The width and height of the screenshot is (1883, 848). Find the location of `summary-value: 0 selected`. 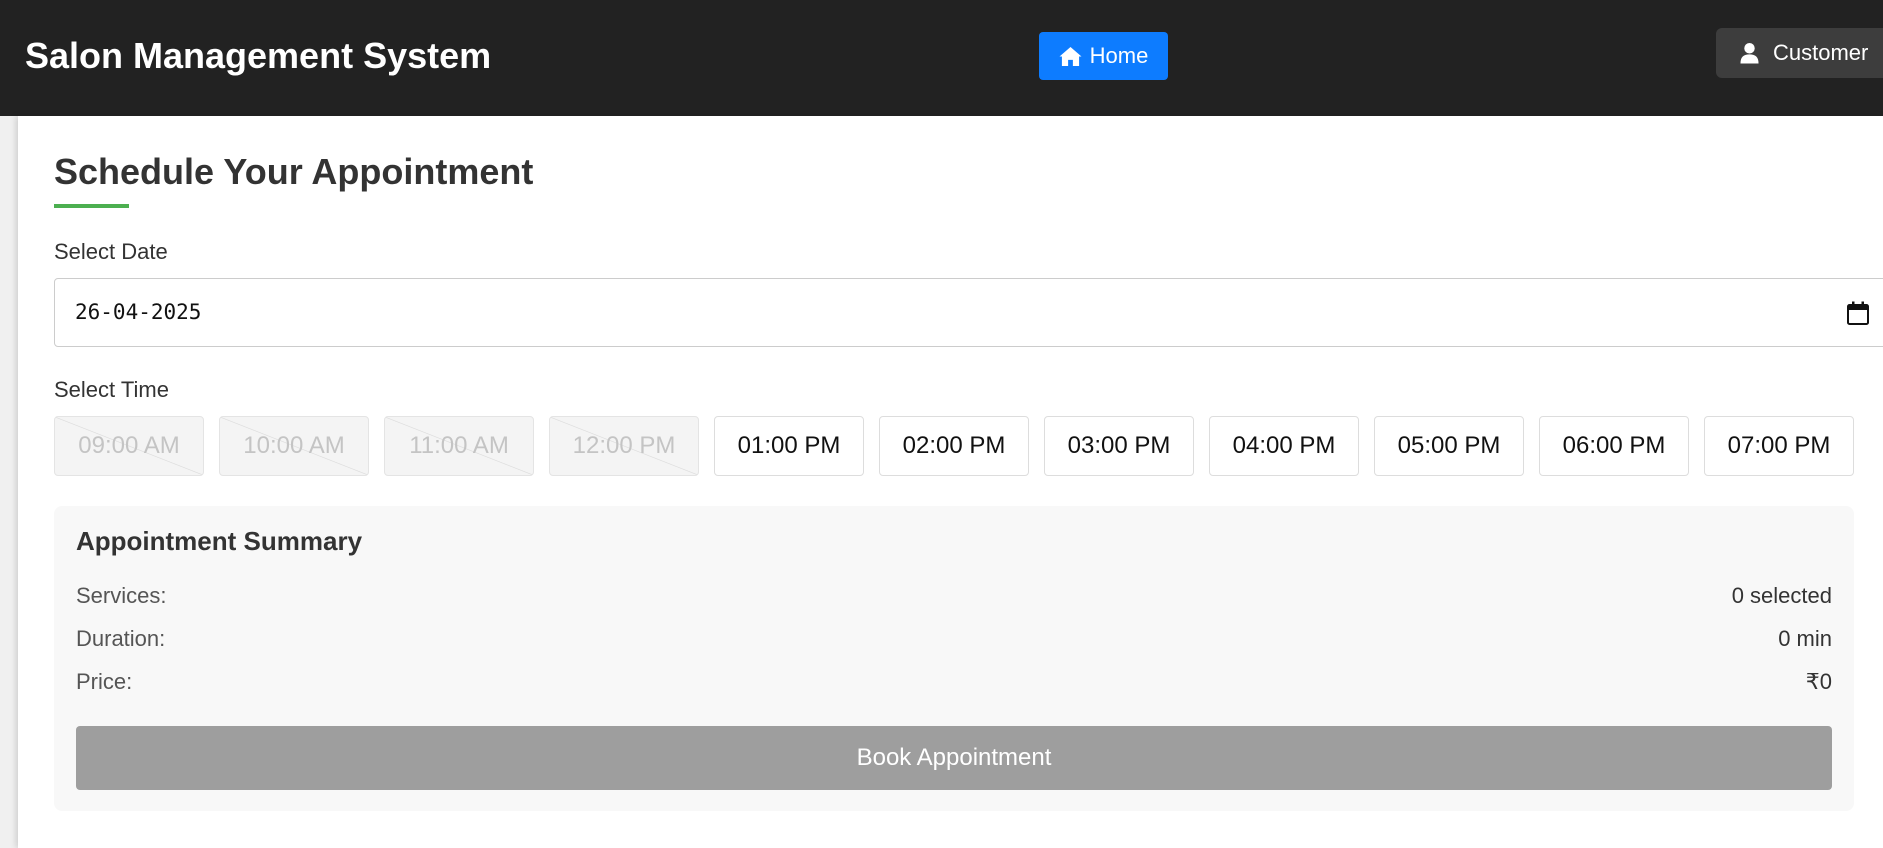

summary-value: 0 selected is located at coordinates (1781, 595).